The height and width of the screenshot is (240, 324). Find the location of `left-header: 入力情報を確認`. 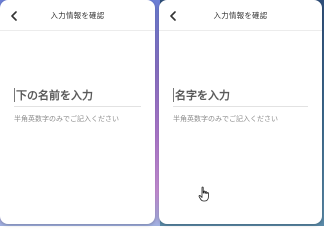

left-header: 入力情報を確認 is located at coordinates (77, 15).